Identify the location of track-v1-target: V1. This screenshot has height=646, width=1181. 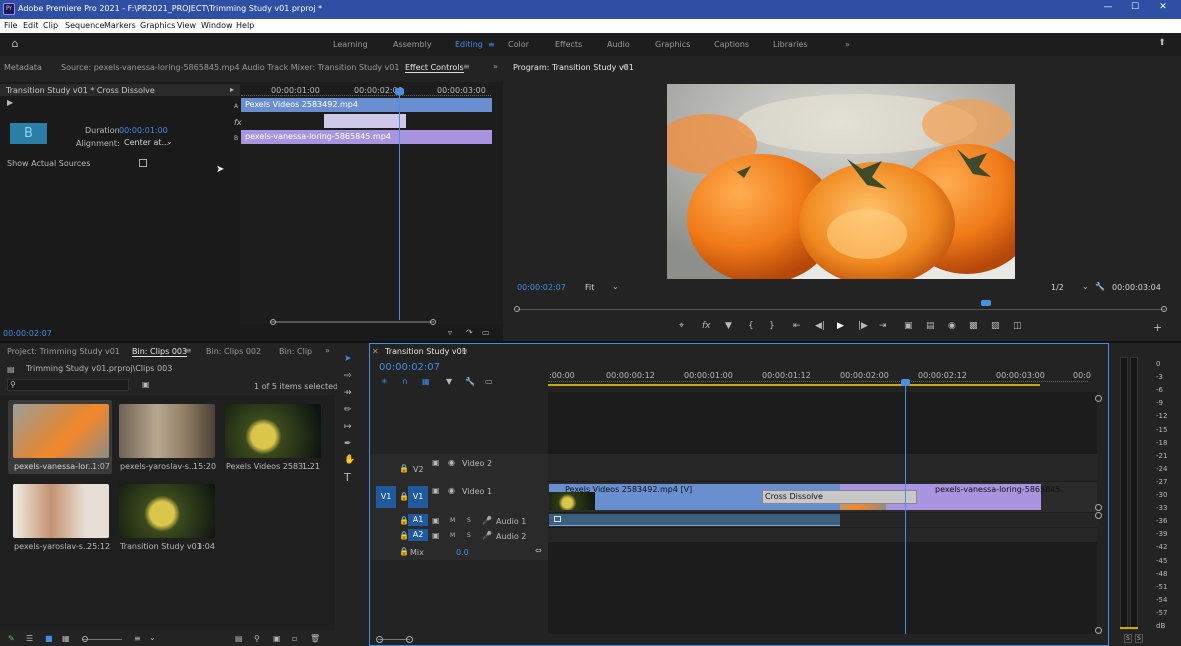
(418, 497).